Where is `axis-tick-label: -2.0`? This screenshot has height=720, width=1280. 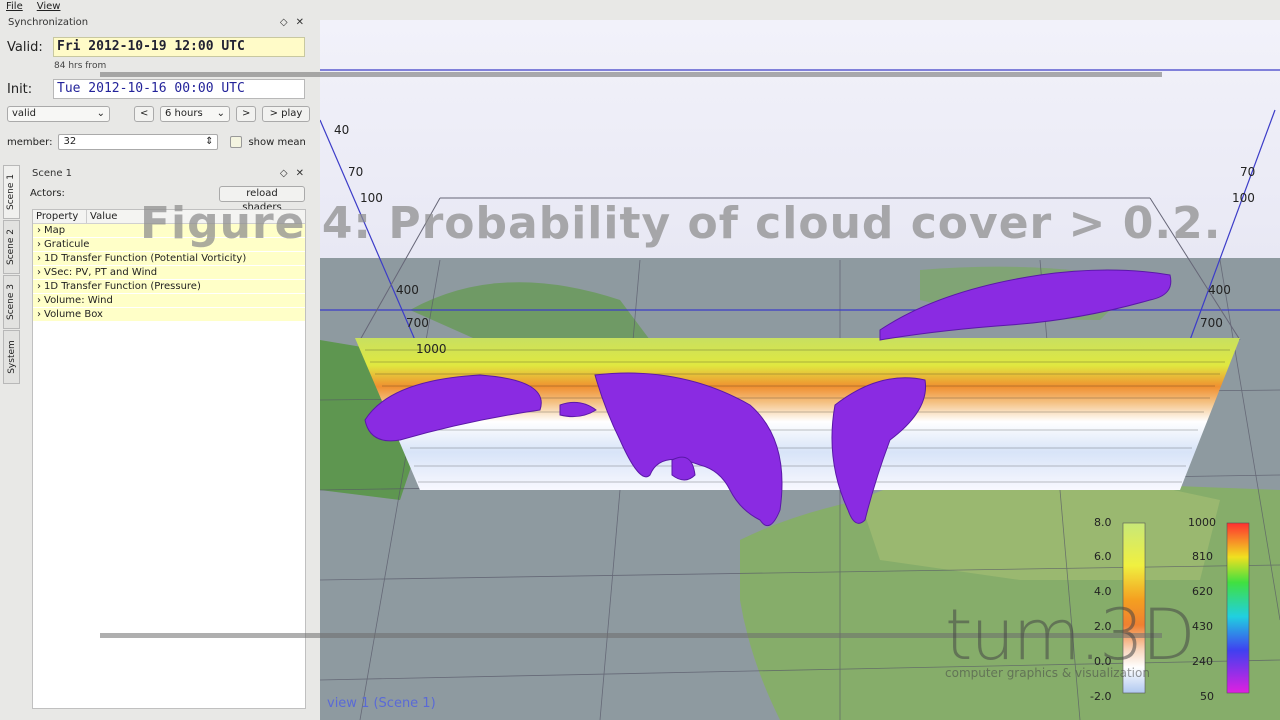 axis-tick-label: -2.0 is located at coordinates (1100, 696).